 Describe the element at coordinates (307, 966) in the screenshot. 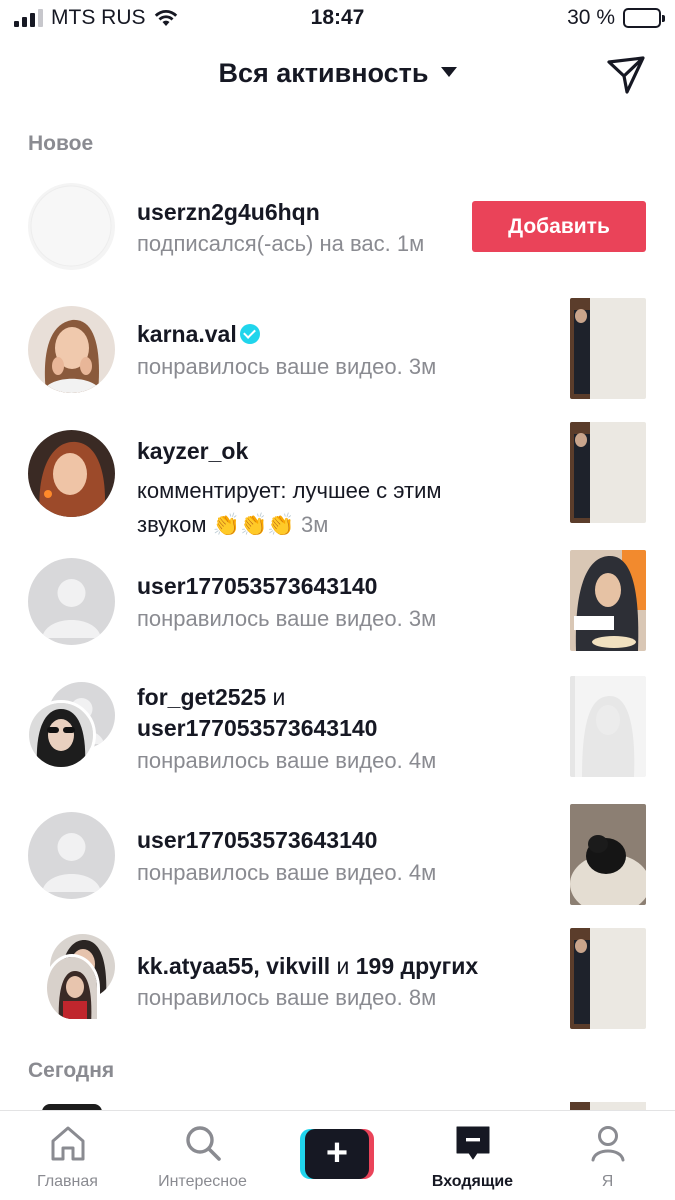

I see `username-group: kk.atyaa55, vikvill и 199 других` at that location.